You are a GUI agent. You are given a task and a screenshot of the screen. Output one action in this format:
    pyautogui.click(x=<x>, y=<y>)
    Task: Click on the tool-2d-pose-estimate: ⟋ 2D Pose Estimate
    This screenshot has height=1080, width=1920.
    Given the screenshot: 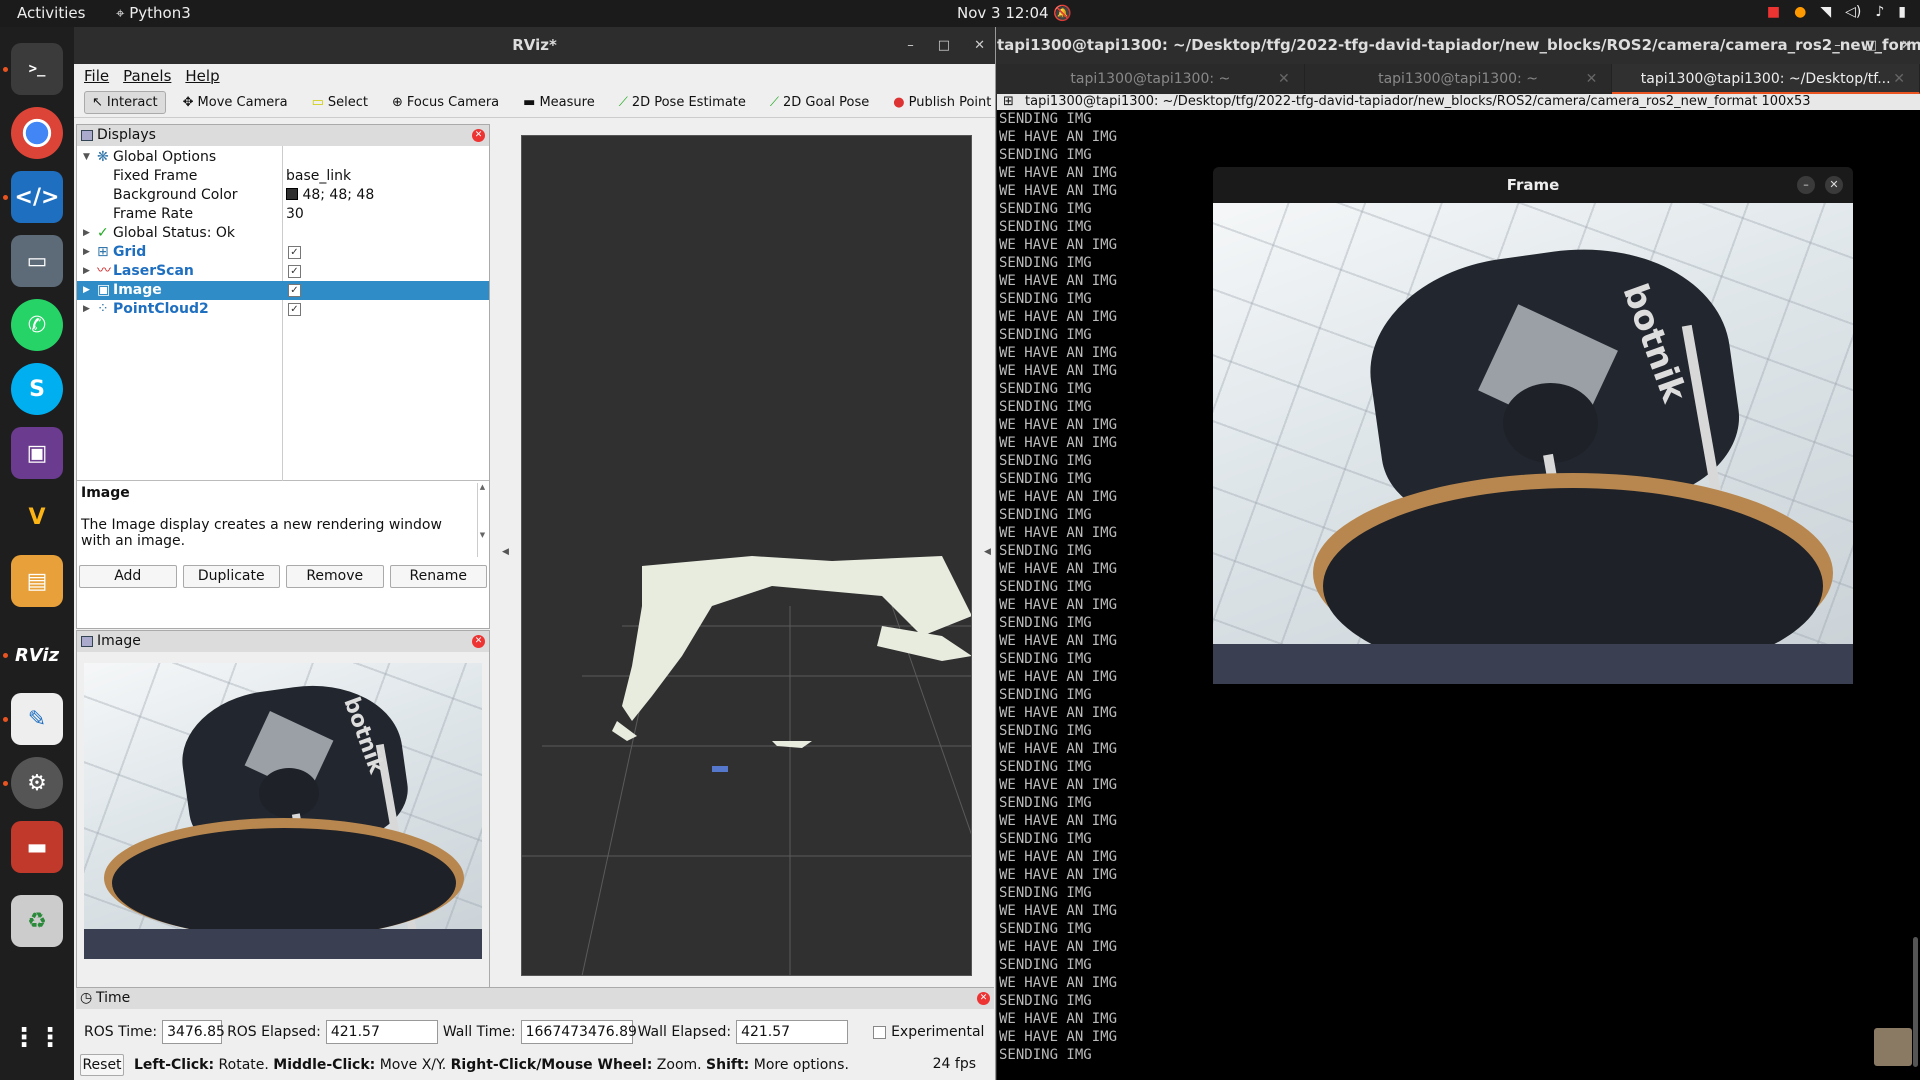 What is the action you would take?
    pyautogui.click(x=682, y=102)
    